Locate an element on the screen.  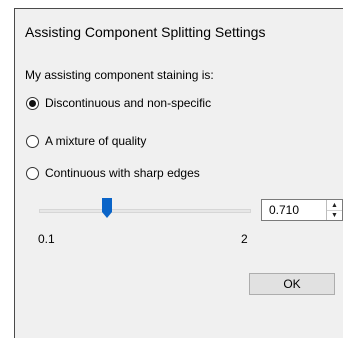
radio-dot-icon is located at coordinates (32, 103).